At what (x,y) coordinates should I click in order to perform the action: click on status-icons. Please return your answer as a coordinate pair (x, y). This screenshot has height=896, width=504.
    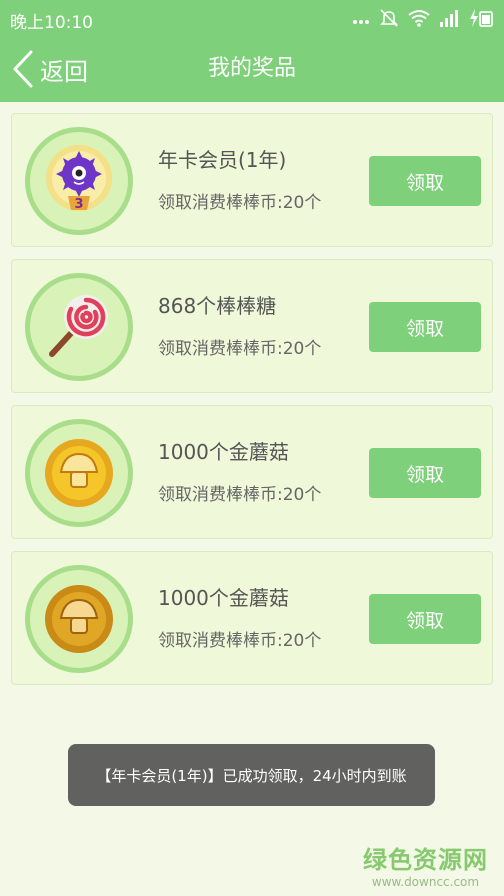
    Looking at the image, I should click on (423, 18).